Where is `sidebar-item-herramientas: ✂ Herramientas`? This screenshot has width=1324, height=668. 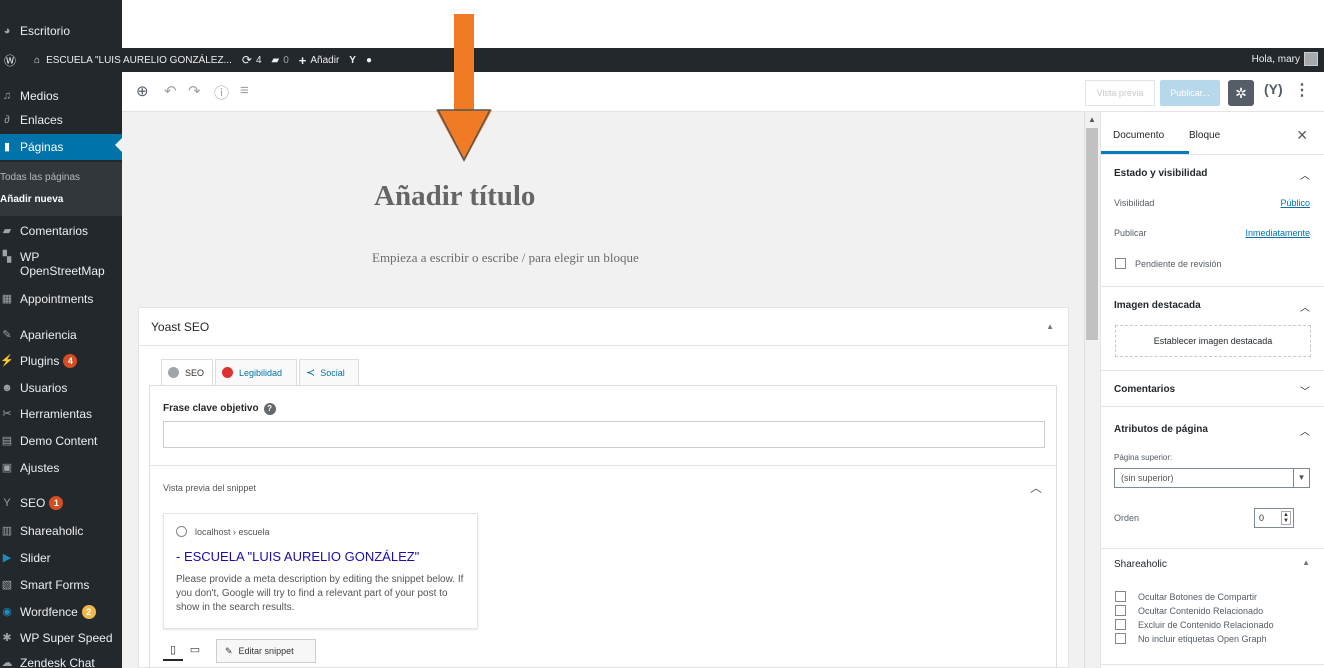 sidebar-item-herramientas: ✂ Herramientas is located at coordinates (61, 414).